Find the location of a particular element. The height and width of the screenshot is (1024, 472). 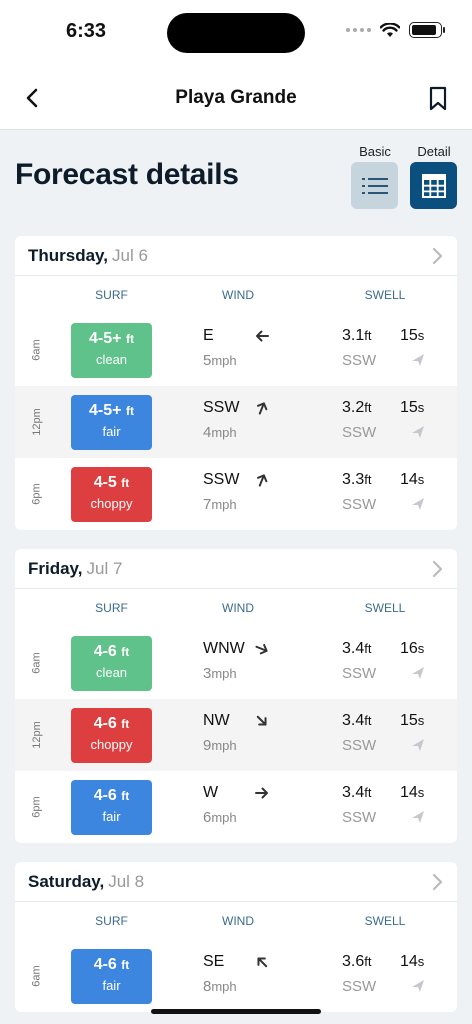

forecast-row: 12pm 4-5+ ft fair SSW 4mph 3.2ft SSW 15s is located at coordinates (236, 422).